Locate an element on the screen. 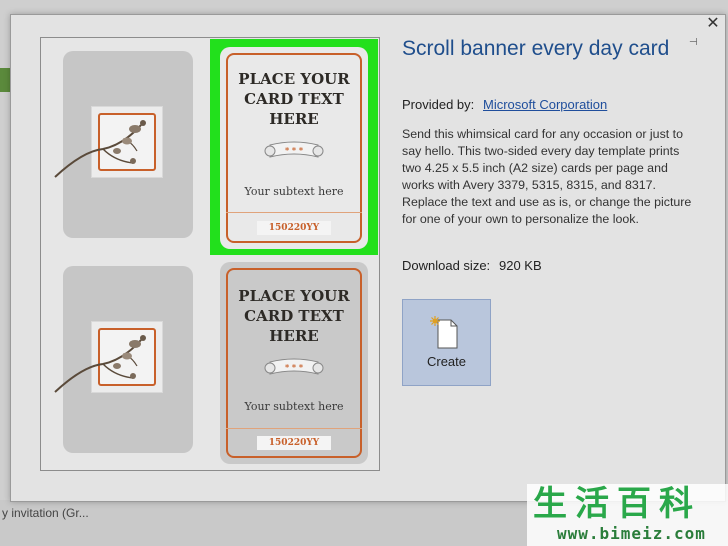  download-size-label: Download size: is located at coordinates (446, 265).